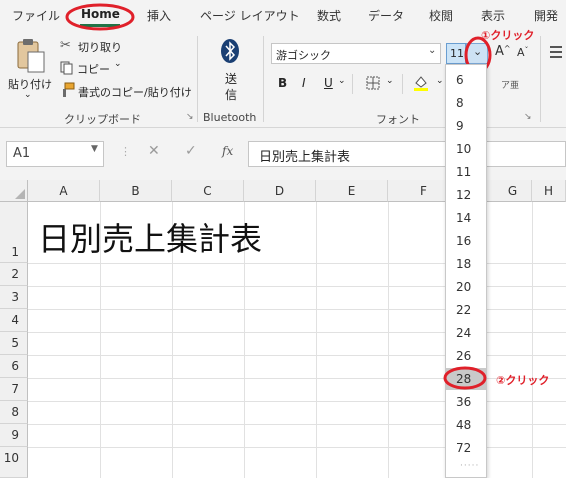 This screenshot has height=478, width=566. What do you see at coordinates (282, 83) in the screenshot?
I see `bold-button: B` at bounding box center [282, 83].